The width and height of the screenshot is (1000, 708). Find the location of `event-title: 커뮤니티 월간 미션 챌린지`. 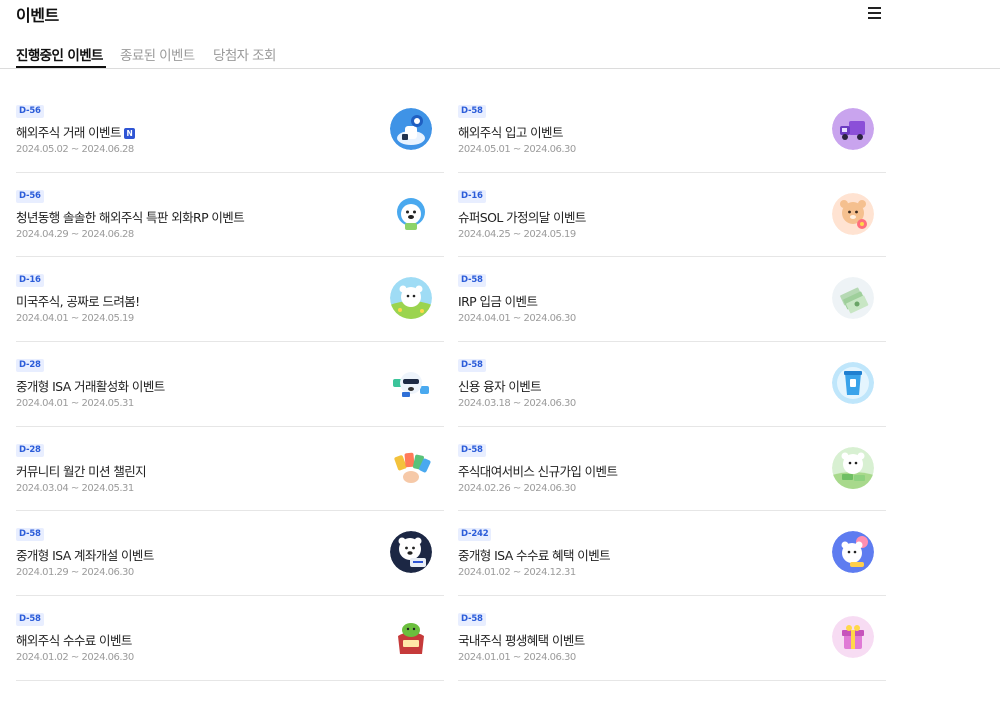

event-title: 커뮤니티 월간 미션 챌린지 is located at coordinates (81, 471).